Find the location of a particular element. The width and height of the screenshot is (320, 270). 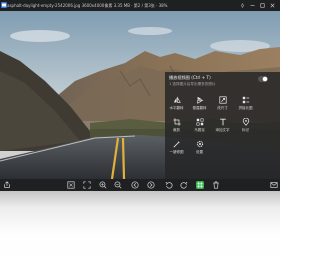

settings-icon is located at coordinates (199, 144).